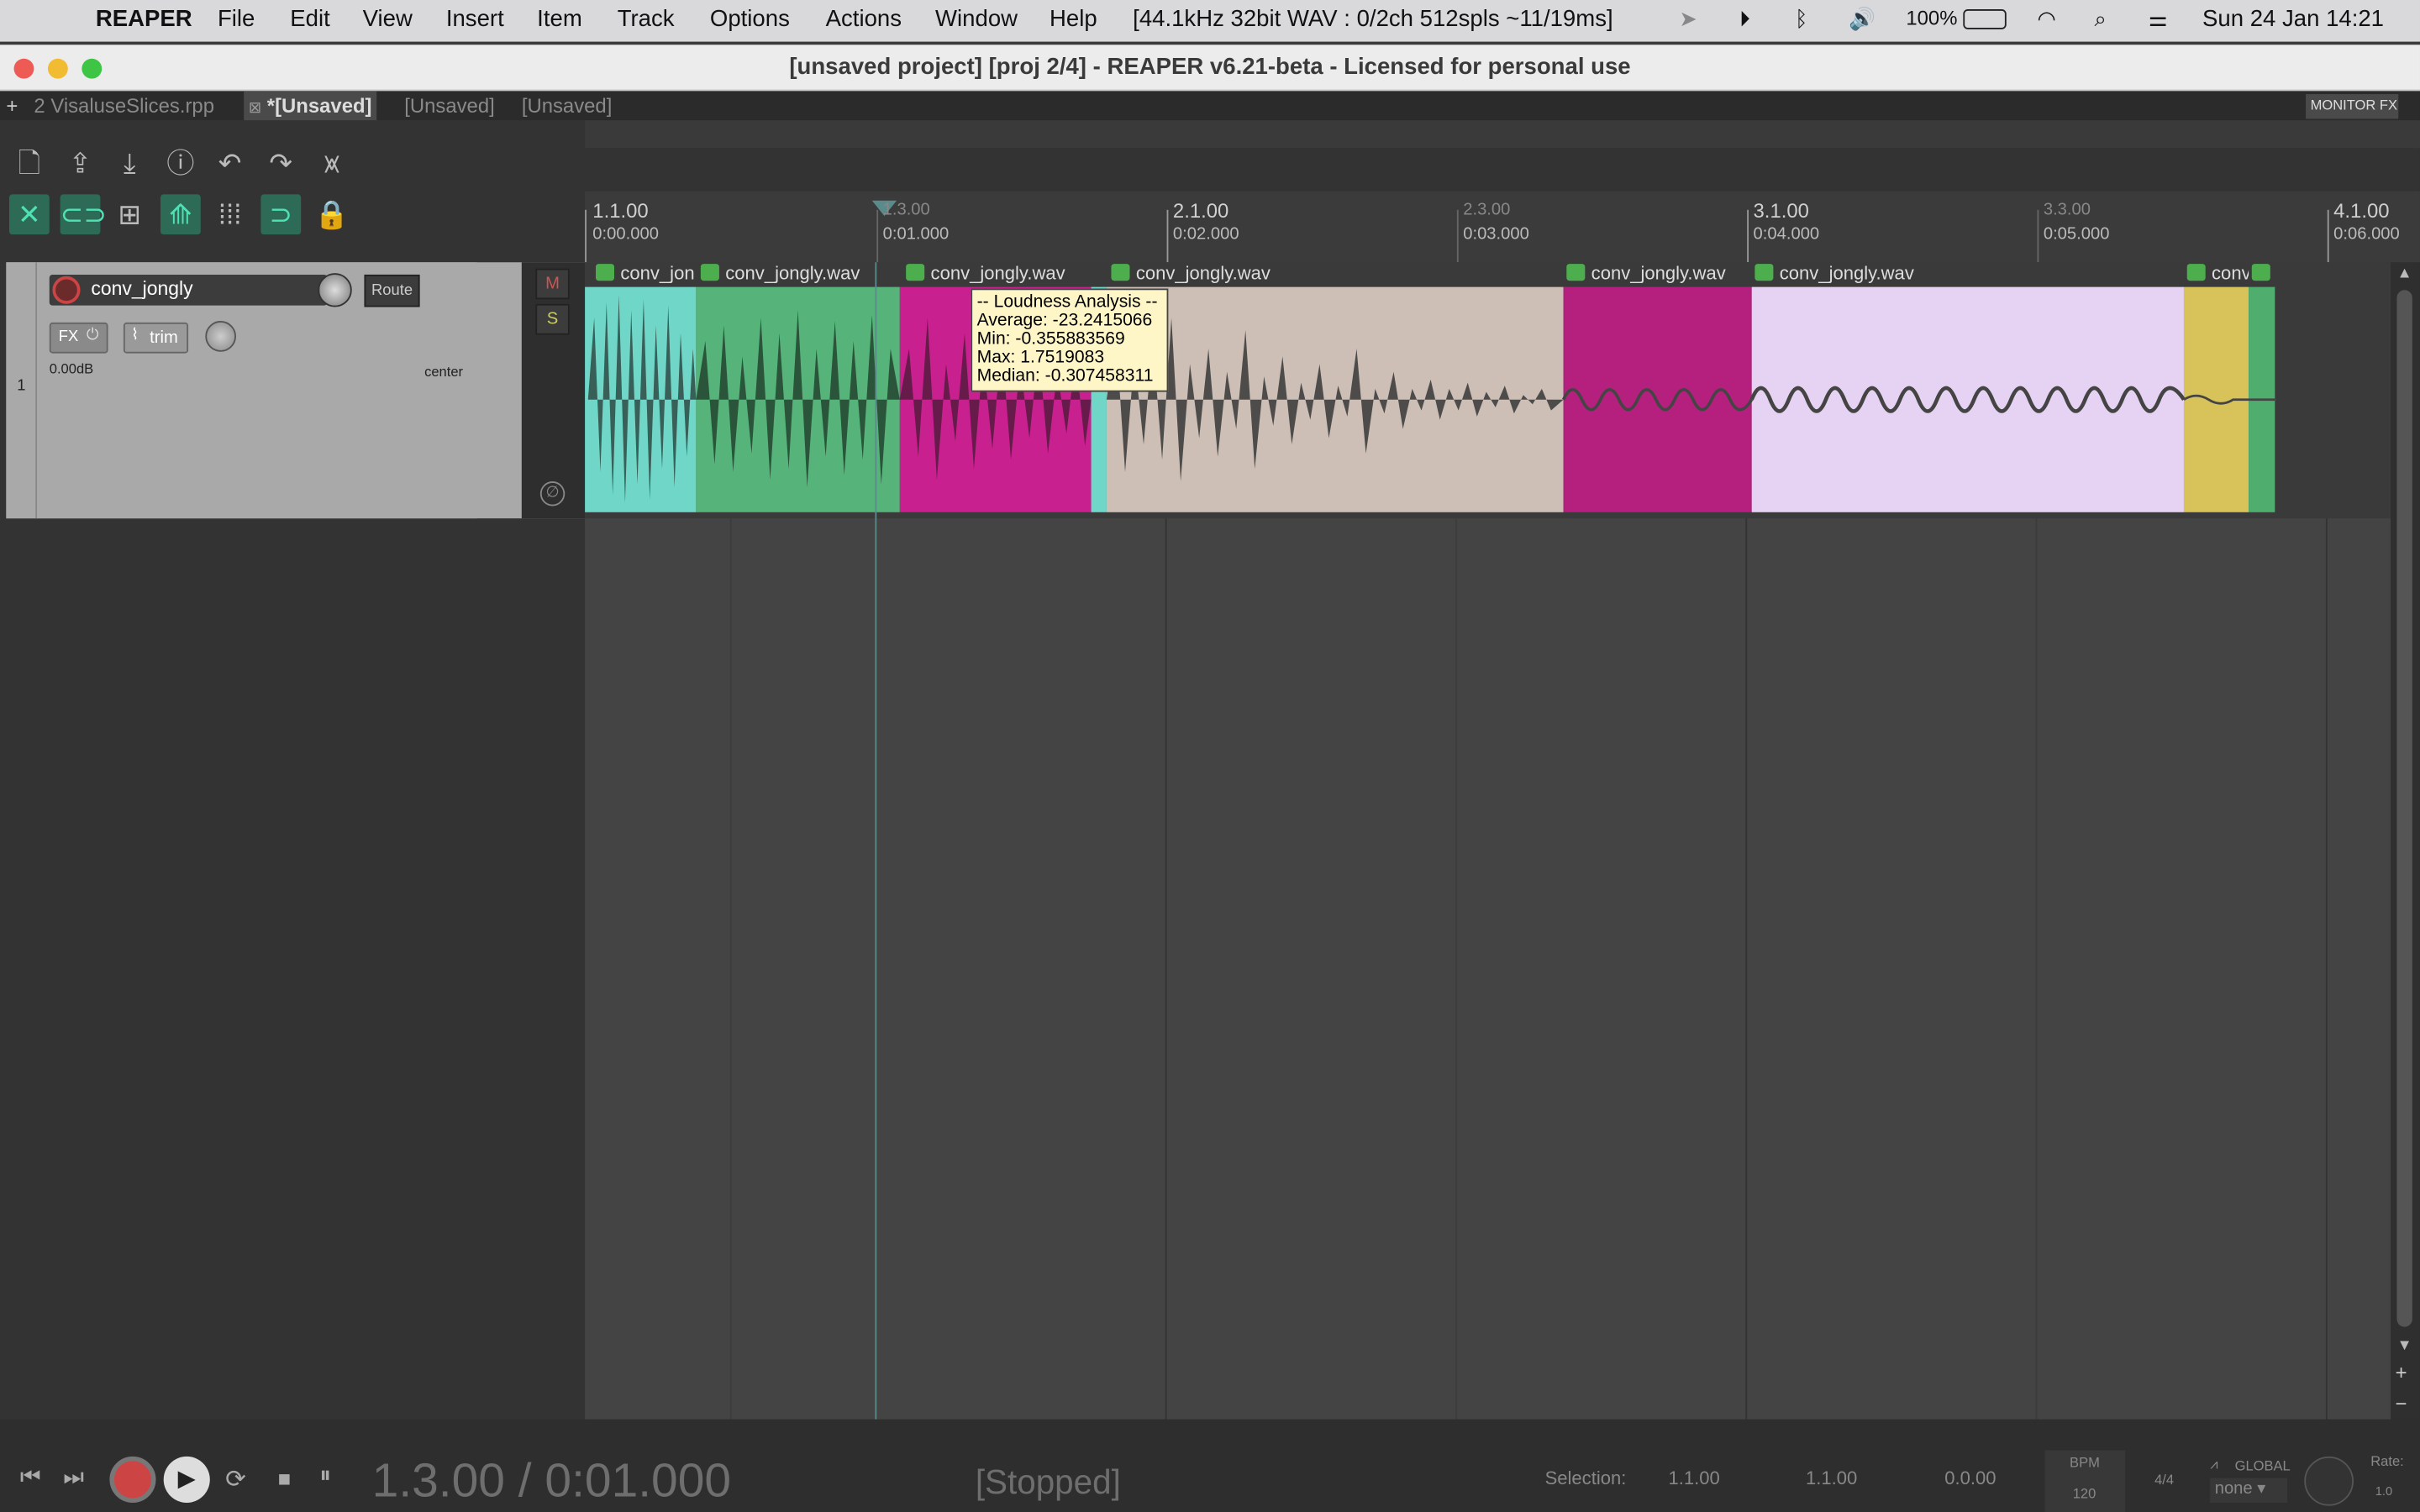 The image size is (2420, 1512). I want to click on stop-button: ■, so click(285, 1478).